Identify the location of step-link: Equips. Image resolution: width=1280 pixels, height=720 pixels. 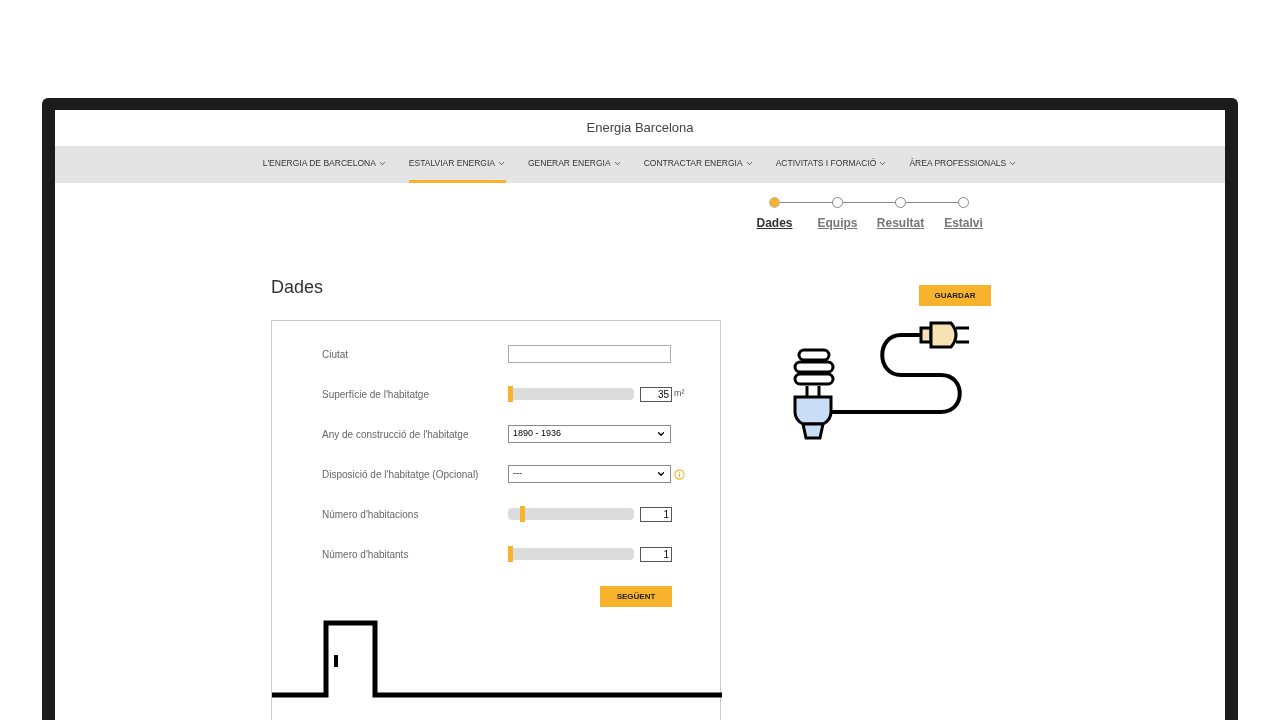
(837, 223).